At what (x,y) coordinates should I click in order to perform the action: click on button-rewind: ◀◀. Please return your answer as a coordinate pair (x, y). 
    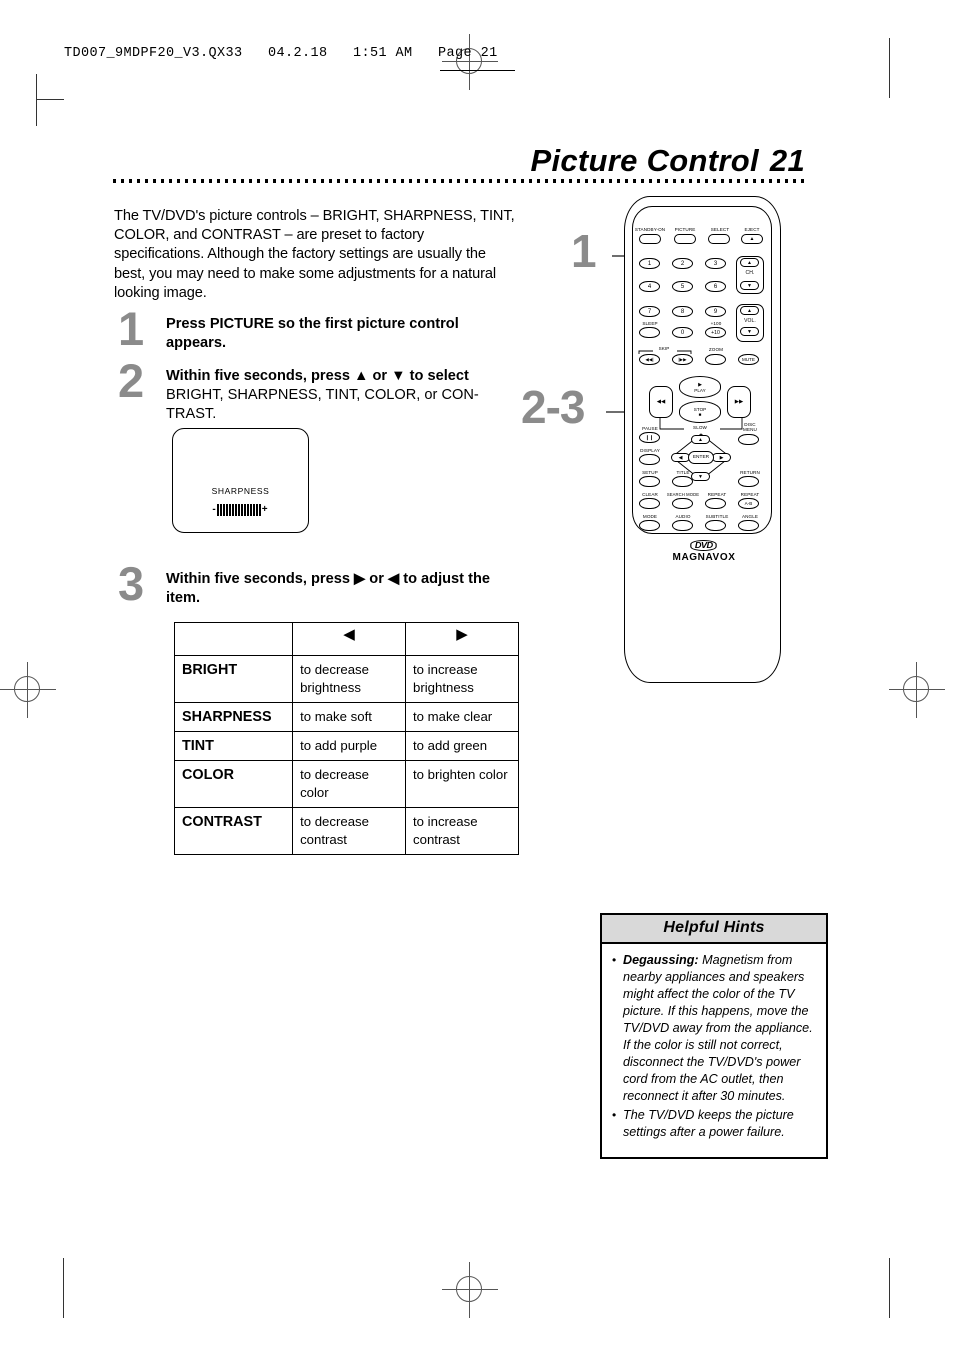
    Looking at the image, I should click on (661, 402).